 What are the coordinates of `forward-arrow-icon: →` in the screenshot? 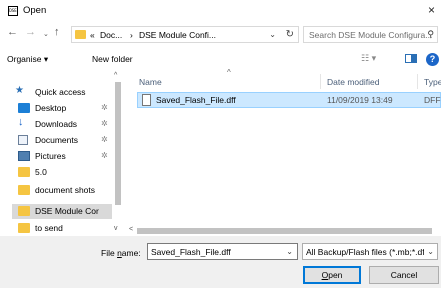 It's located at (30, 32).